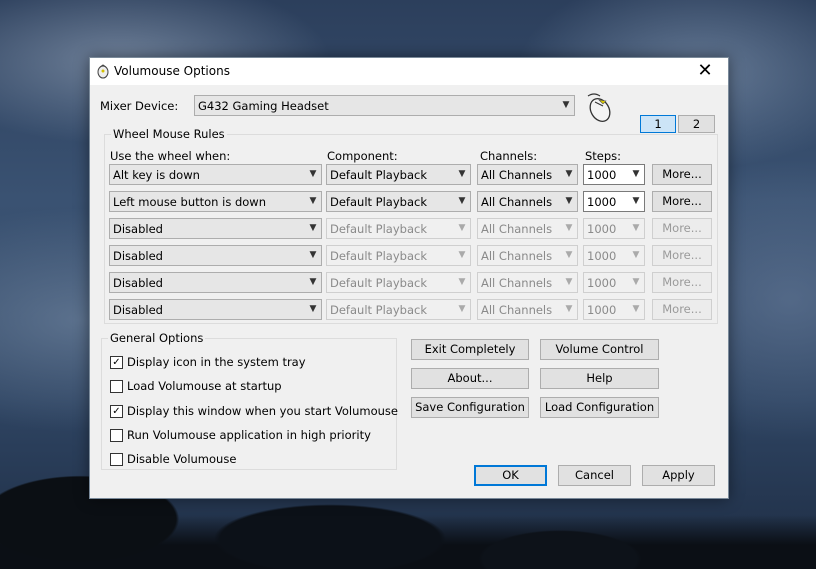 The height and width of the screenshot is (569, 816). I want to click on steps-select-3: 1000 ▼, so click(614, 228).